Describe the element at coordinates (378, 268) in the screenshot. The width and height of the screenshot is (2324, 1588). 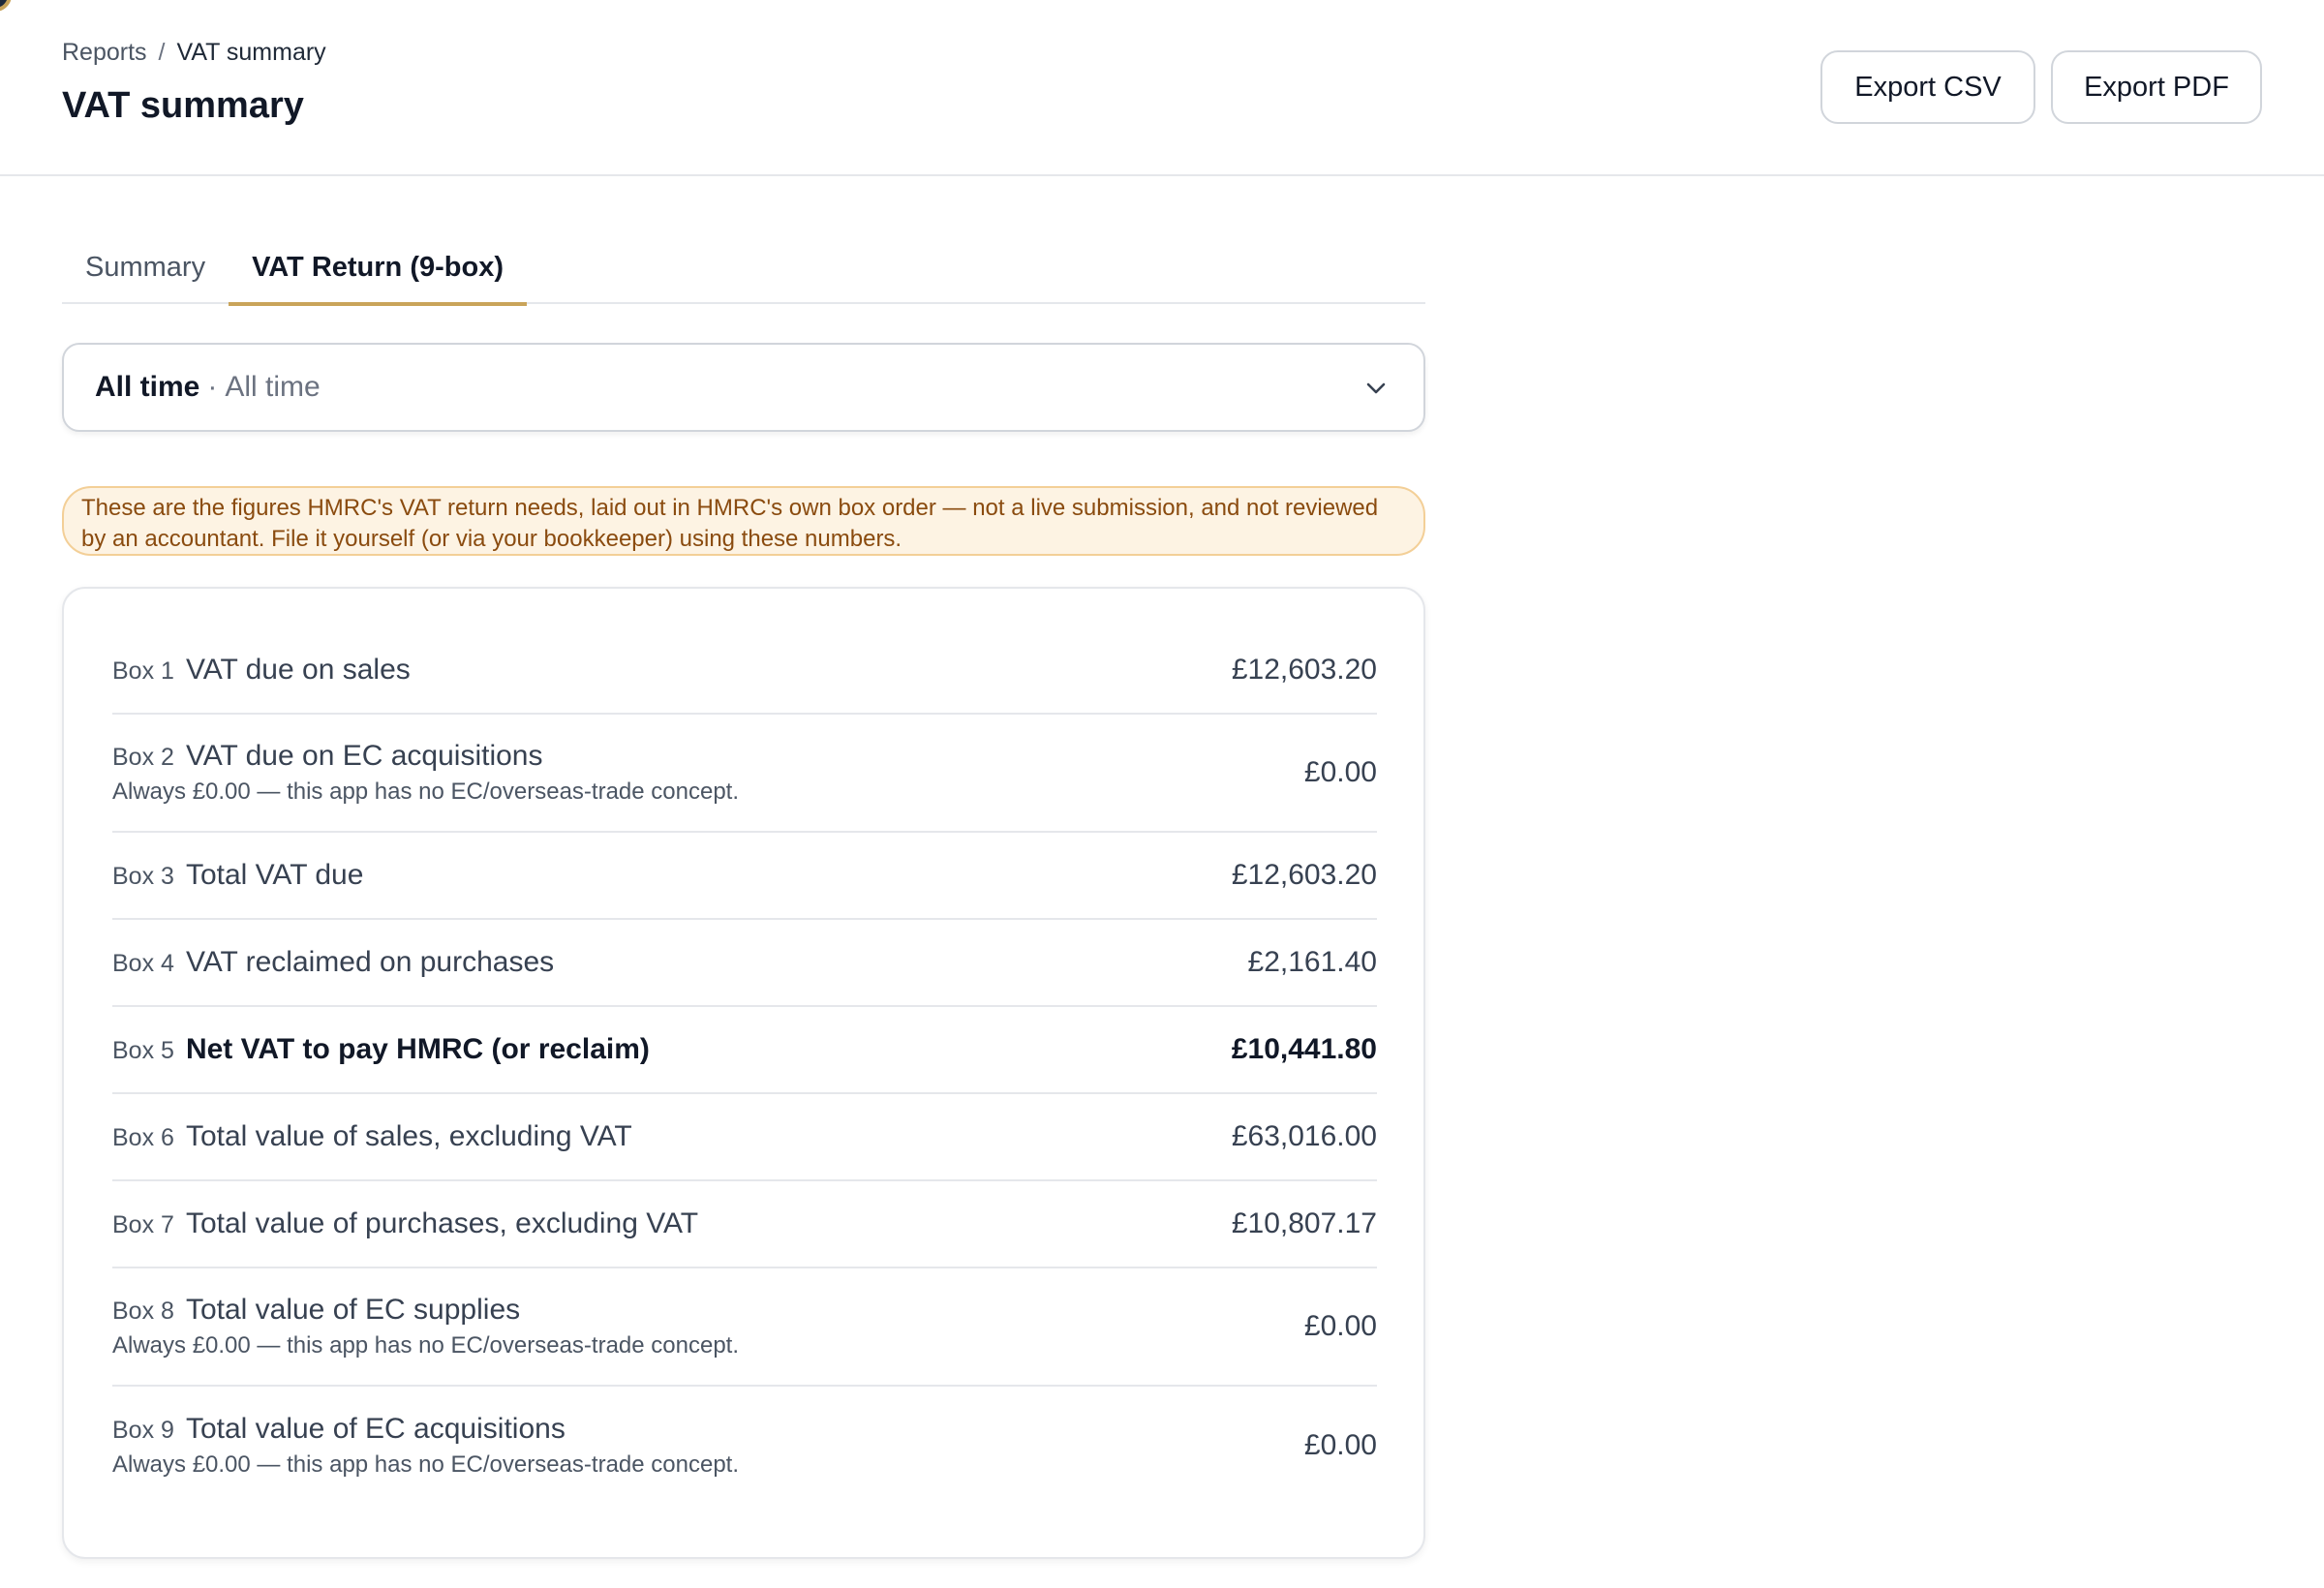
I see `tab-vat-return: VAT Return (9-box)` at that location.